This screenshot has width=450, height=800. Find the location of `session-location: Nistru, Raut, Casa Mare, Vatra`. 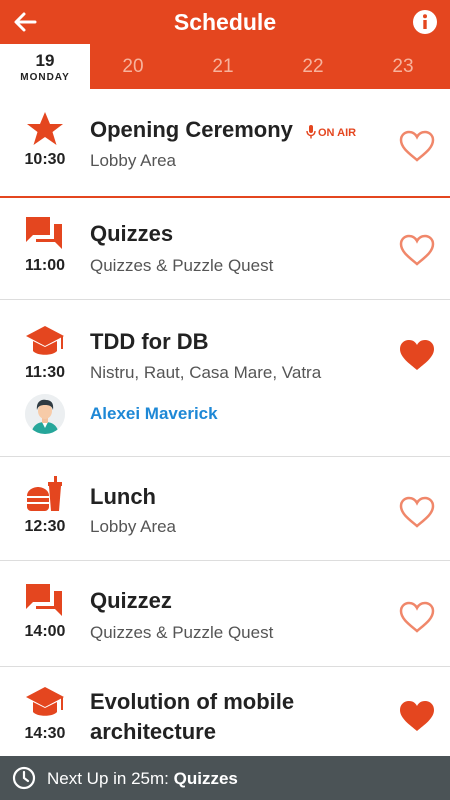

session-location: Nistru, Raut, Casa Mare, Vatra is located at coordinates (206, 372).